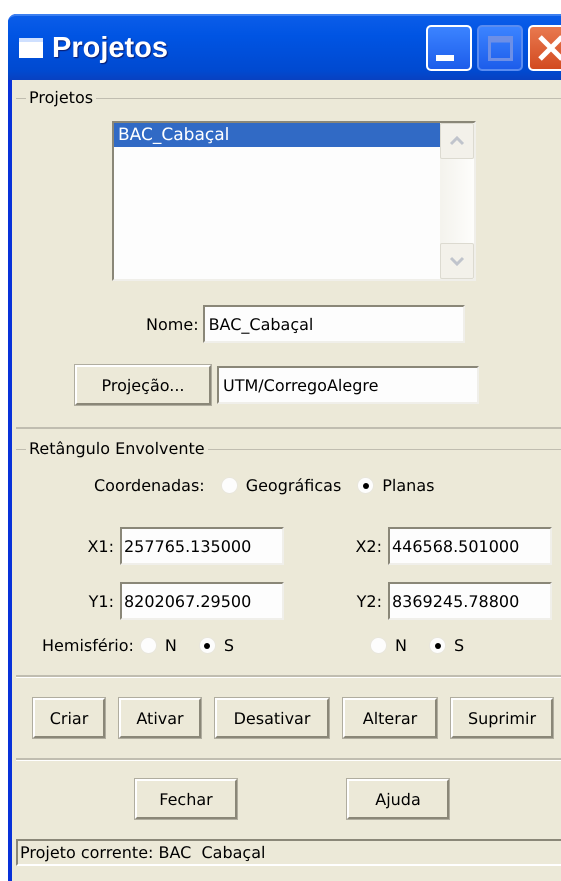  I want to click on radio-option: Geográficas, so click(281, 485).